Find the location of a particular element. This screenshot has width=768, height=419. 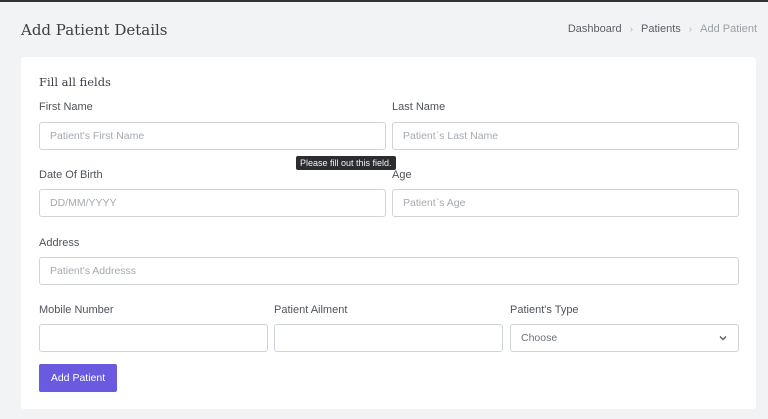

dob-input is located at coordinates (212, 203).